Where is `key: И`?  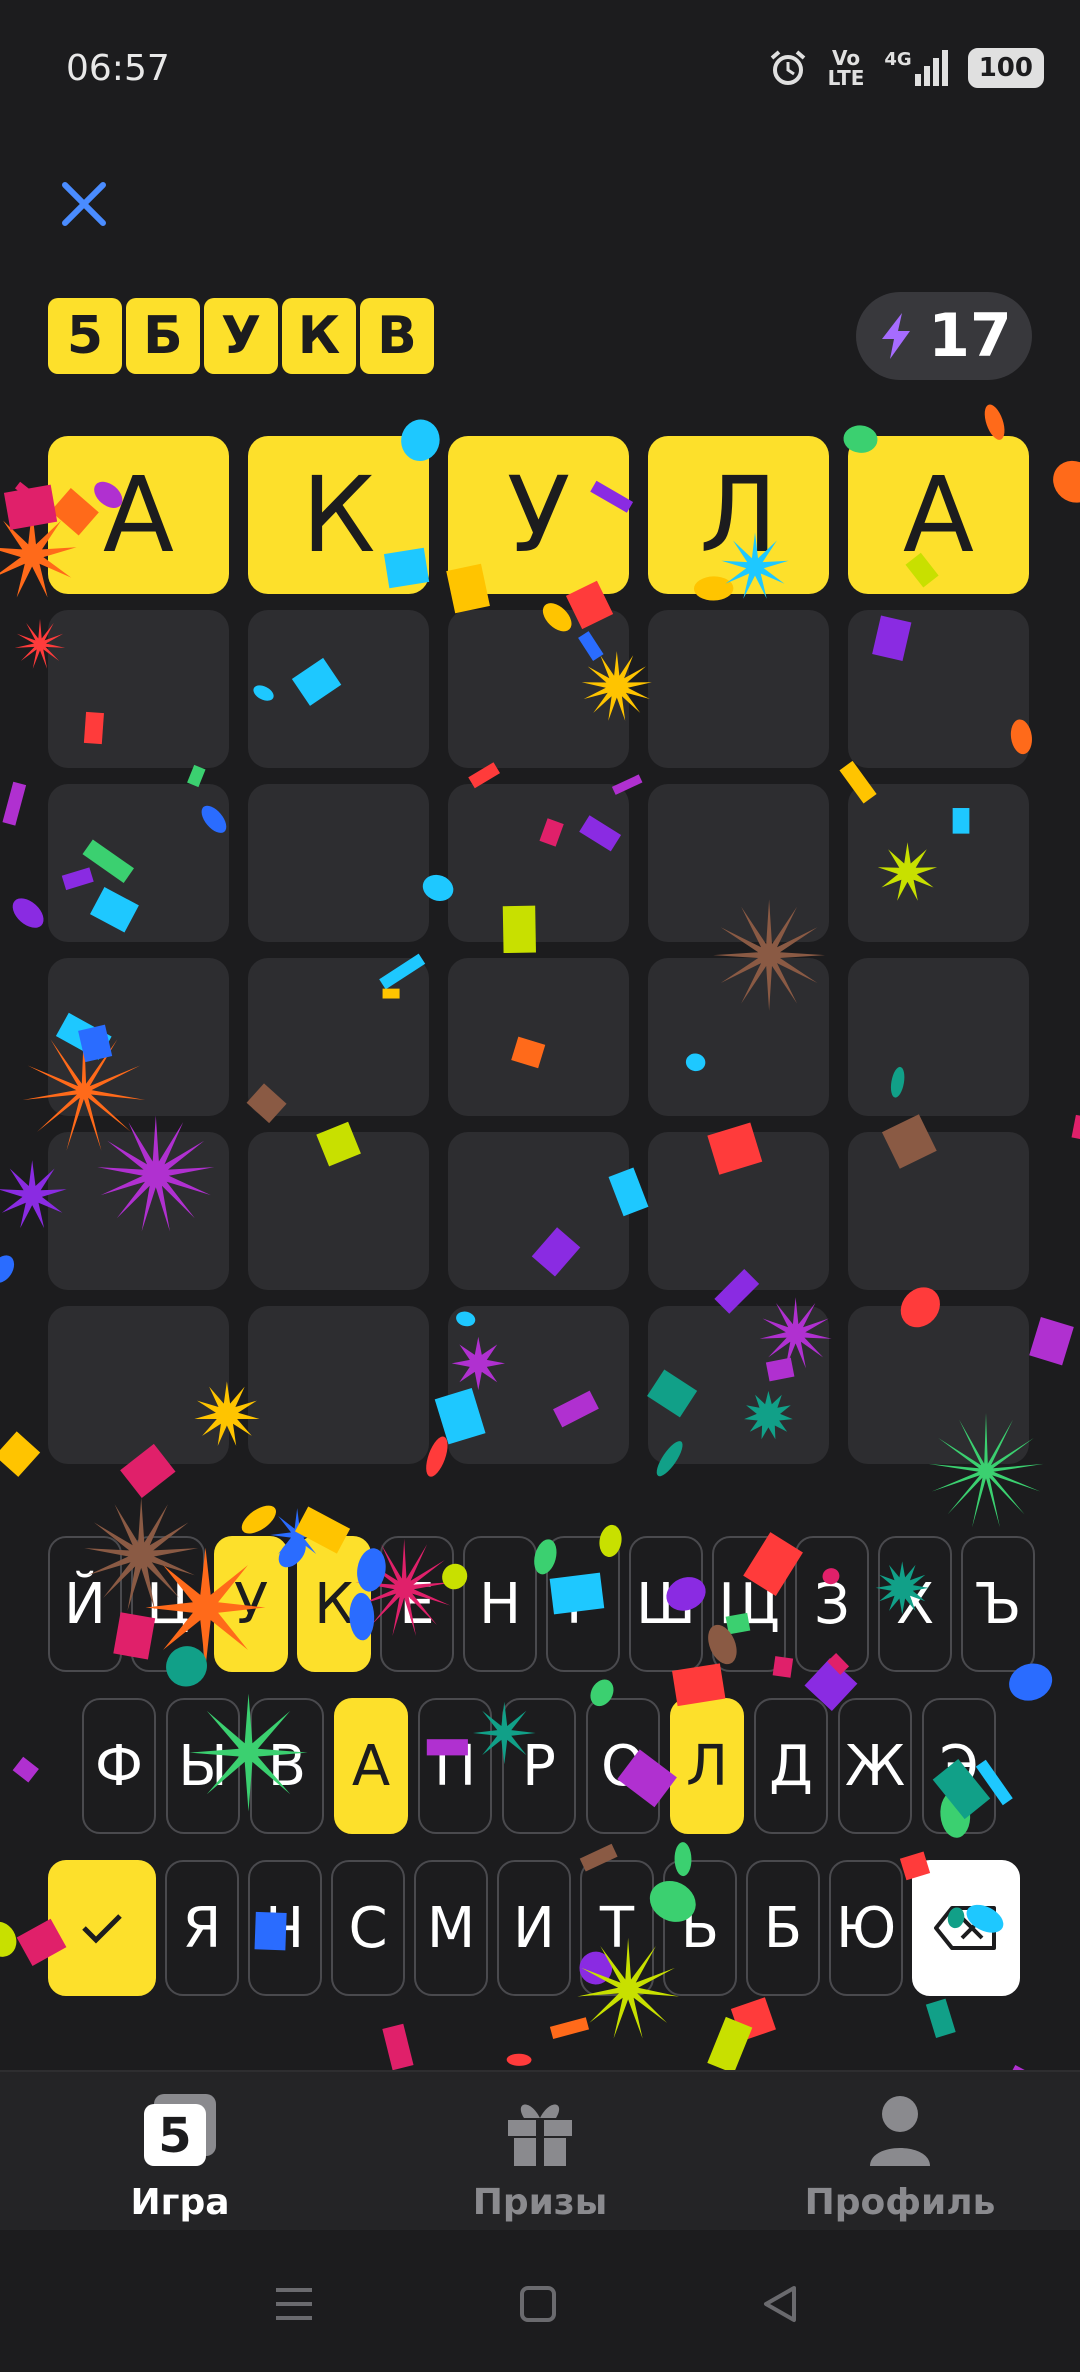 key: И is located at coordinates (534, 1928).